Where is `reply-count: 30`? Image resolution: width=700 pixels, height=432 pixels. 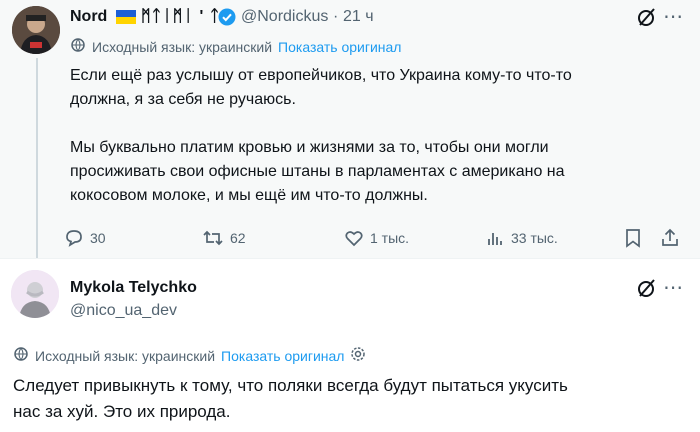 reply-count: 30 is located at coordinates (98, 238).